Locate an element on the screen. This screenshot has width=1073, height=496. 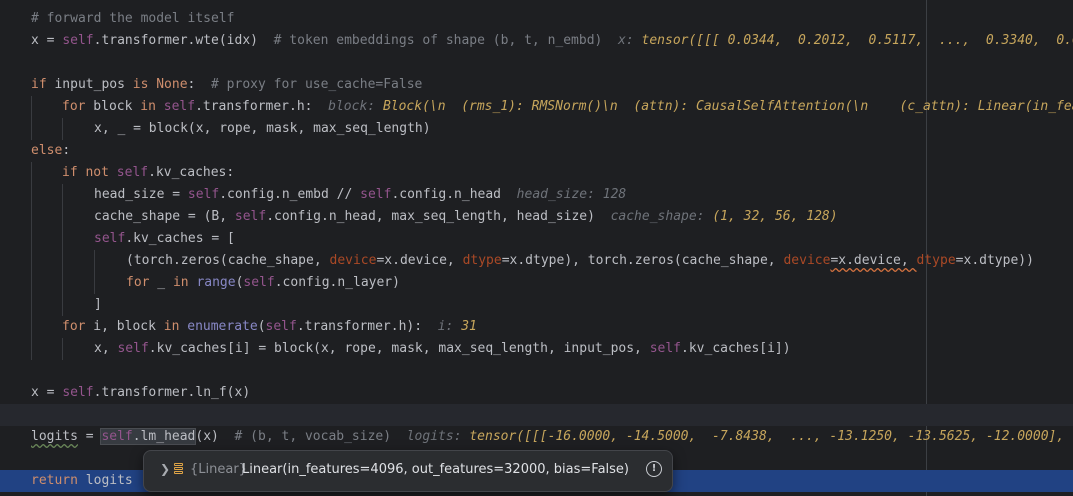
code-text: .kv_caches = [ is located at coordinates (180, 238).